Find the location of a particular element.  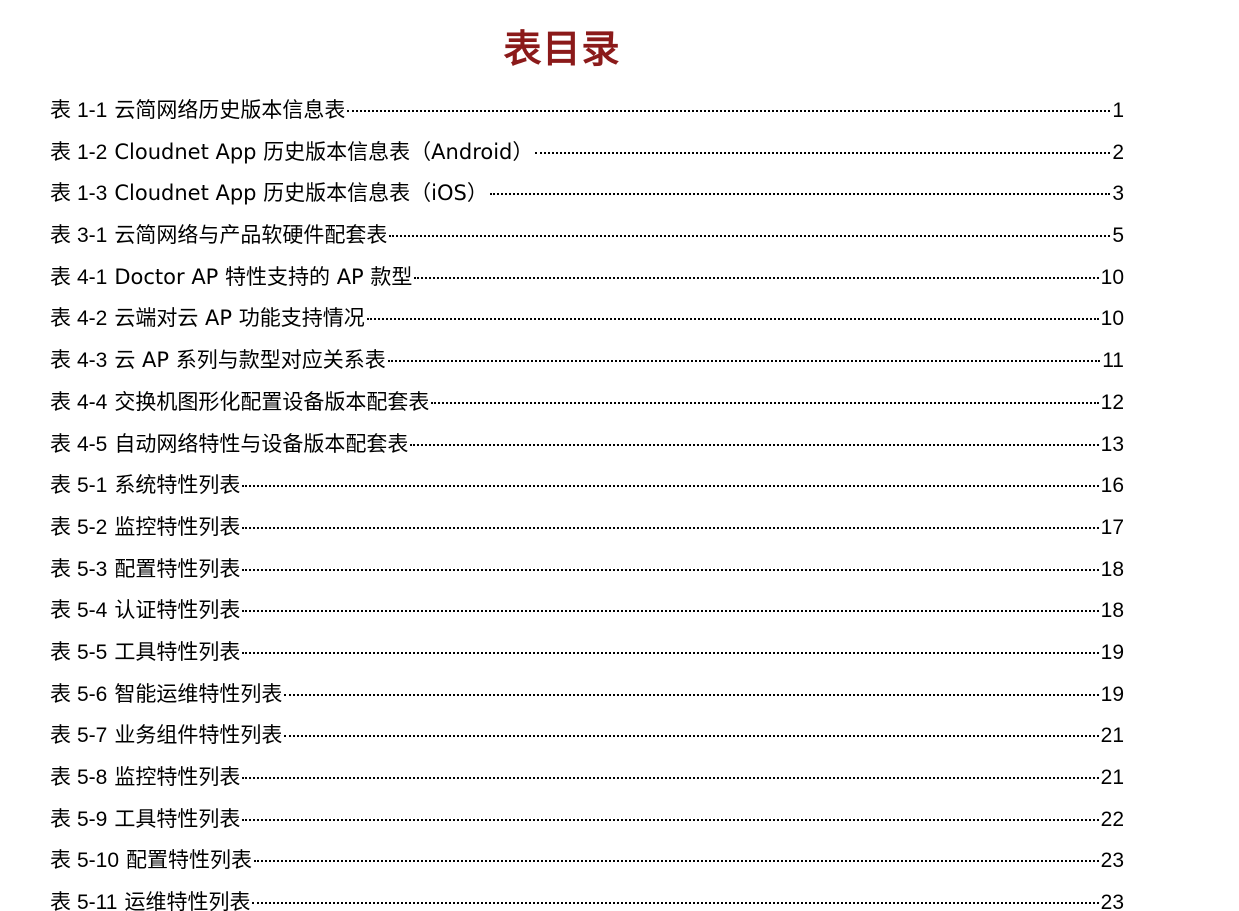

toc-entry: 表 1-2 Cloudnet App 历史版本信息表（Android） 2 is located at coordinates (587, 153).